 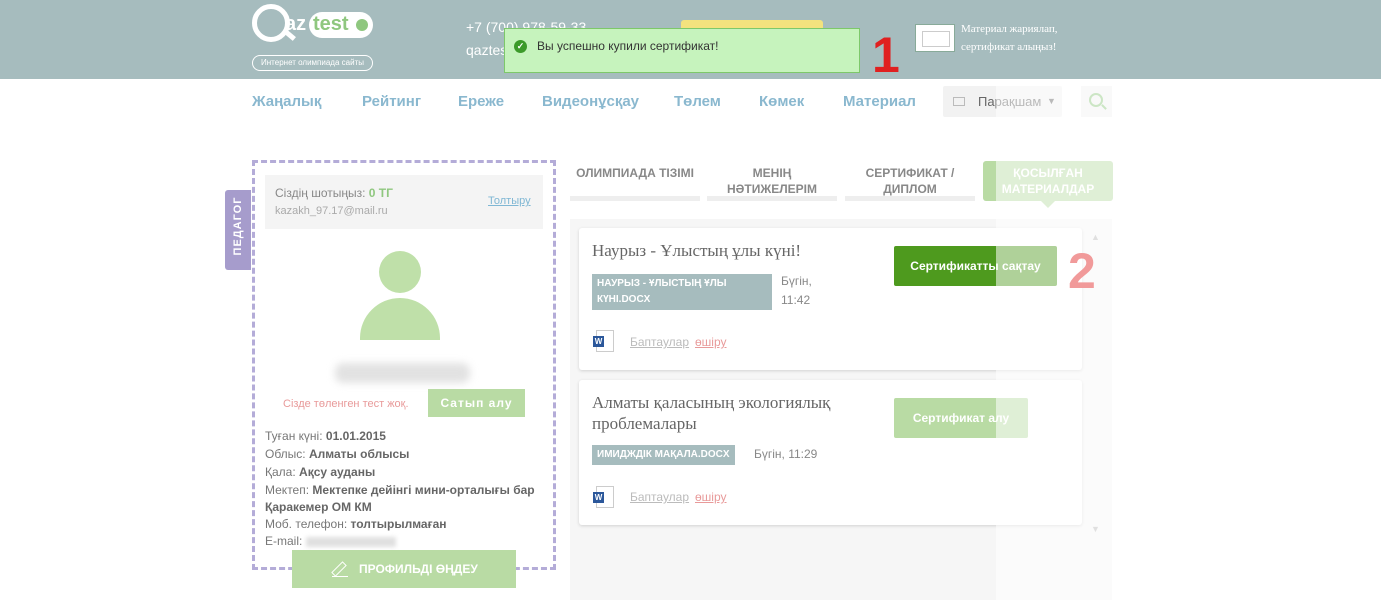 I want to click on account-email: kazakh_97.17@mail.ru, so click(x=331, y=211).